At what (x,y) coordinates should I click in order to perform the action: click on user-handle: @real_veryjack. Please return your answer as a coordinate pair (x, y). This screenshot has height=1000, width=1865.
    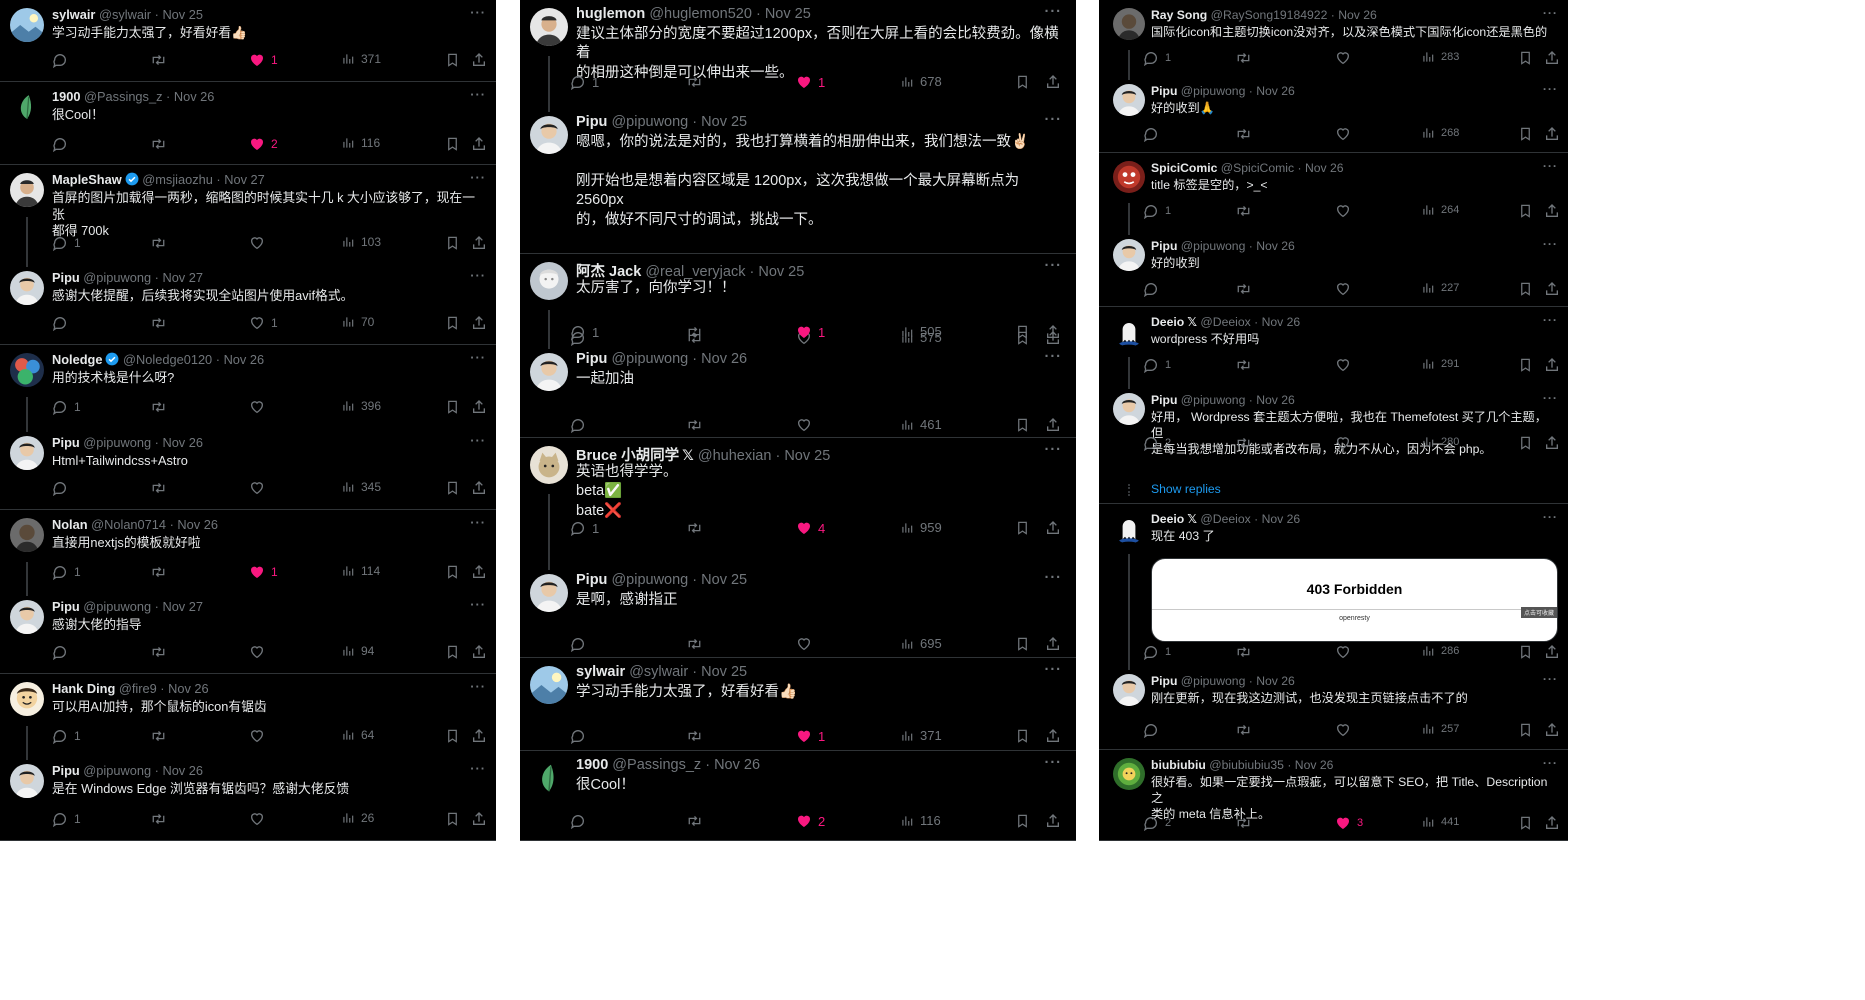
    Looking at the image, I should click on (695, 272).